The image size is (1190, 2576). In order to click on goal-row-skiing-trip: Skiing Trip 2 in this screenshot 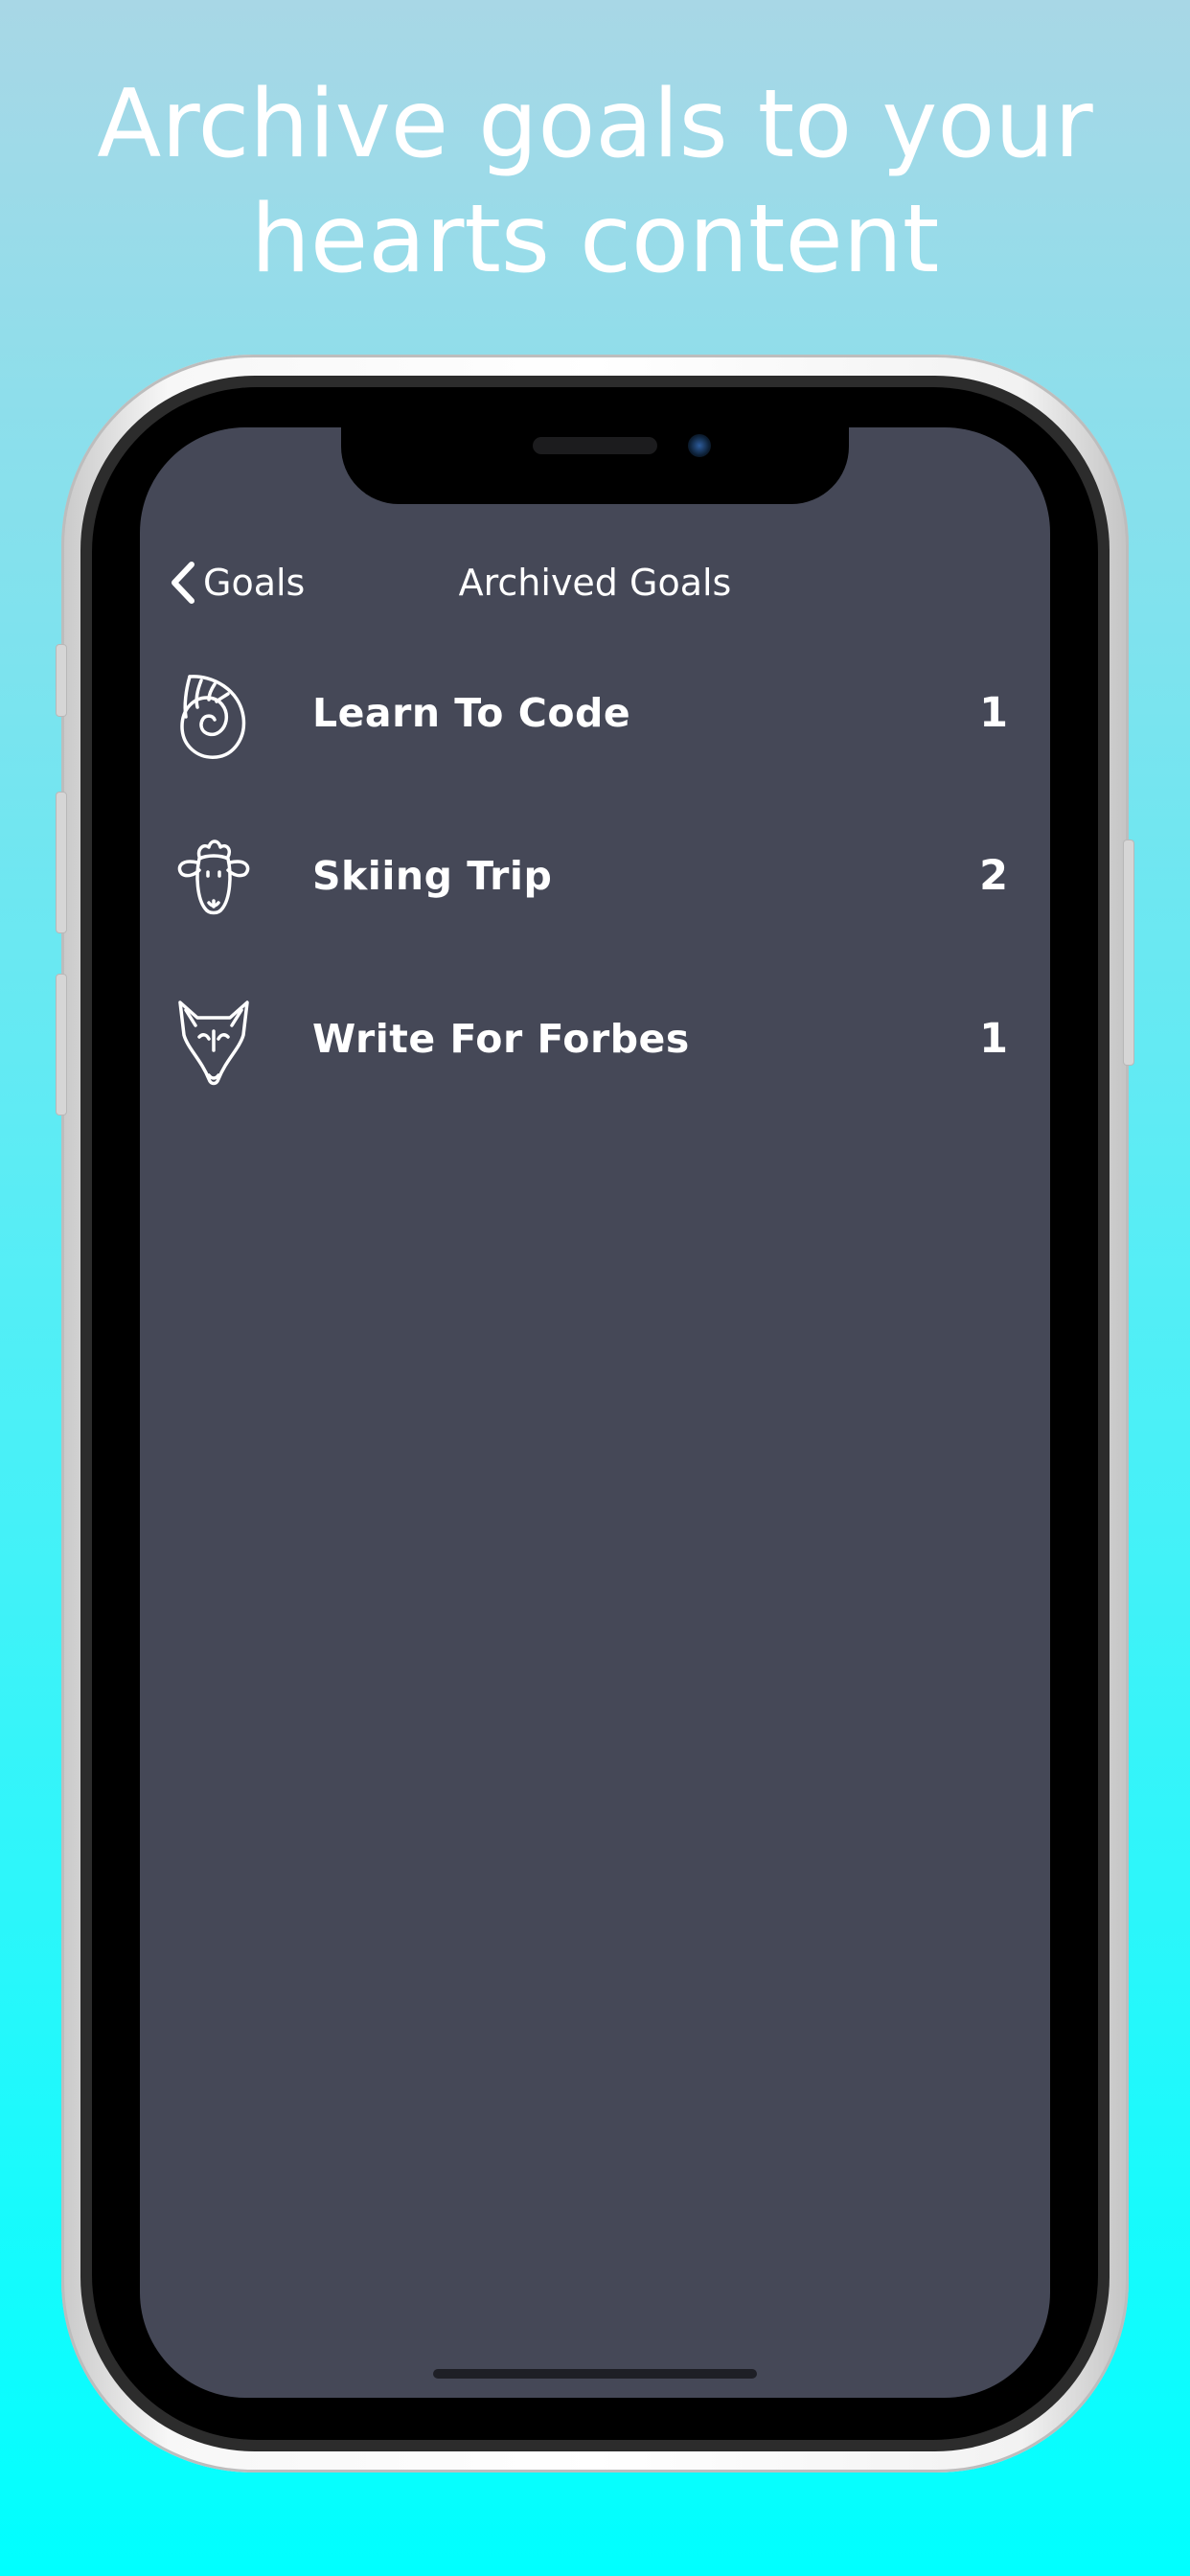, I will do `click(595, 882)`.